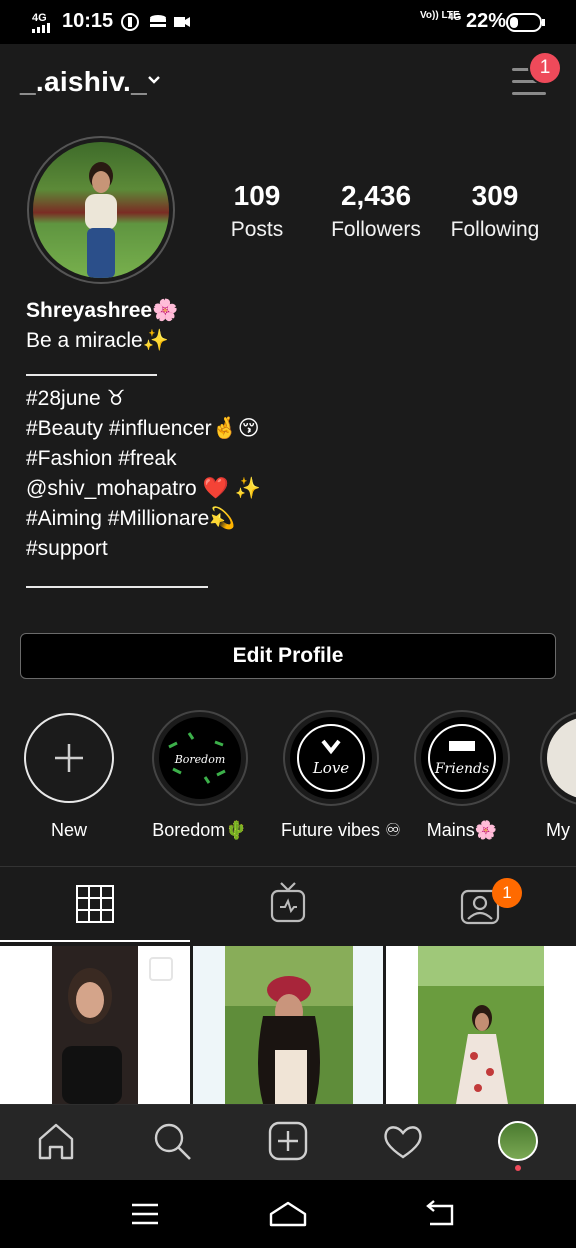 This screenshot has width=576, height=1248. Describe the element at coordinates (525, 22) in the screenshot. I see `battery-icon` at that location.